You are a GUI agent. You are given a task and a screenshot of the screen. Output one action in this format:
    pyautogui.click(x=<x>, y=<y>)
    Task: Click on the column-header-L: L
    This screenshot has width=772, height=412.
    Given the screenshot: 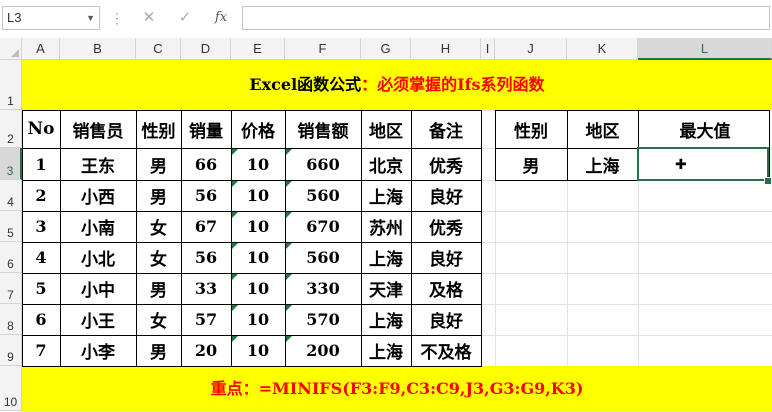 What is the action you would take?
    pyautogui.click(x=705, y=49)
    